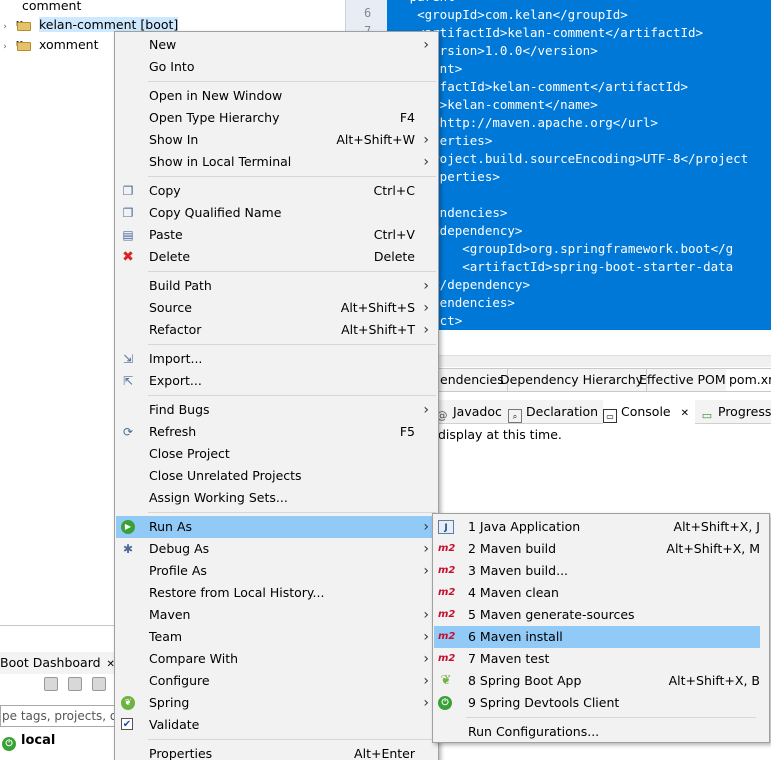  What do you see at coordinates (166, 636) in the screenshot?
I see `menu-item-label: Team` at bounding box center [166, 636].